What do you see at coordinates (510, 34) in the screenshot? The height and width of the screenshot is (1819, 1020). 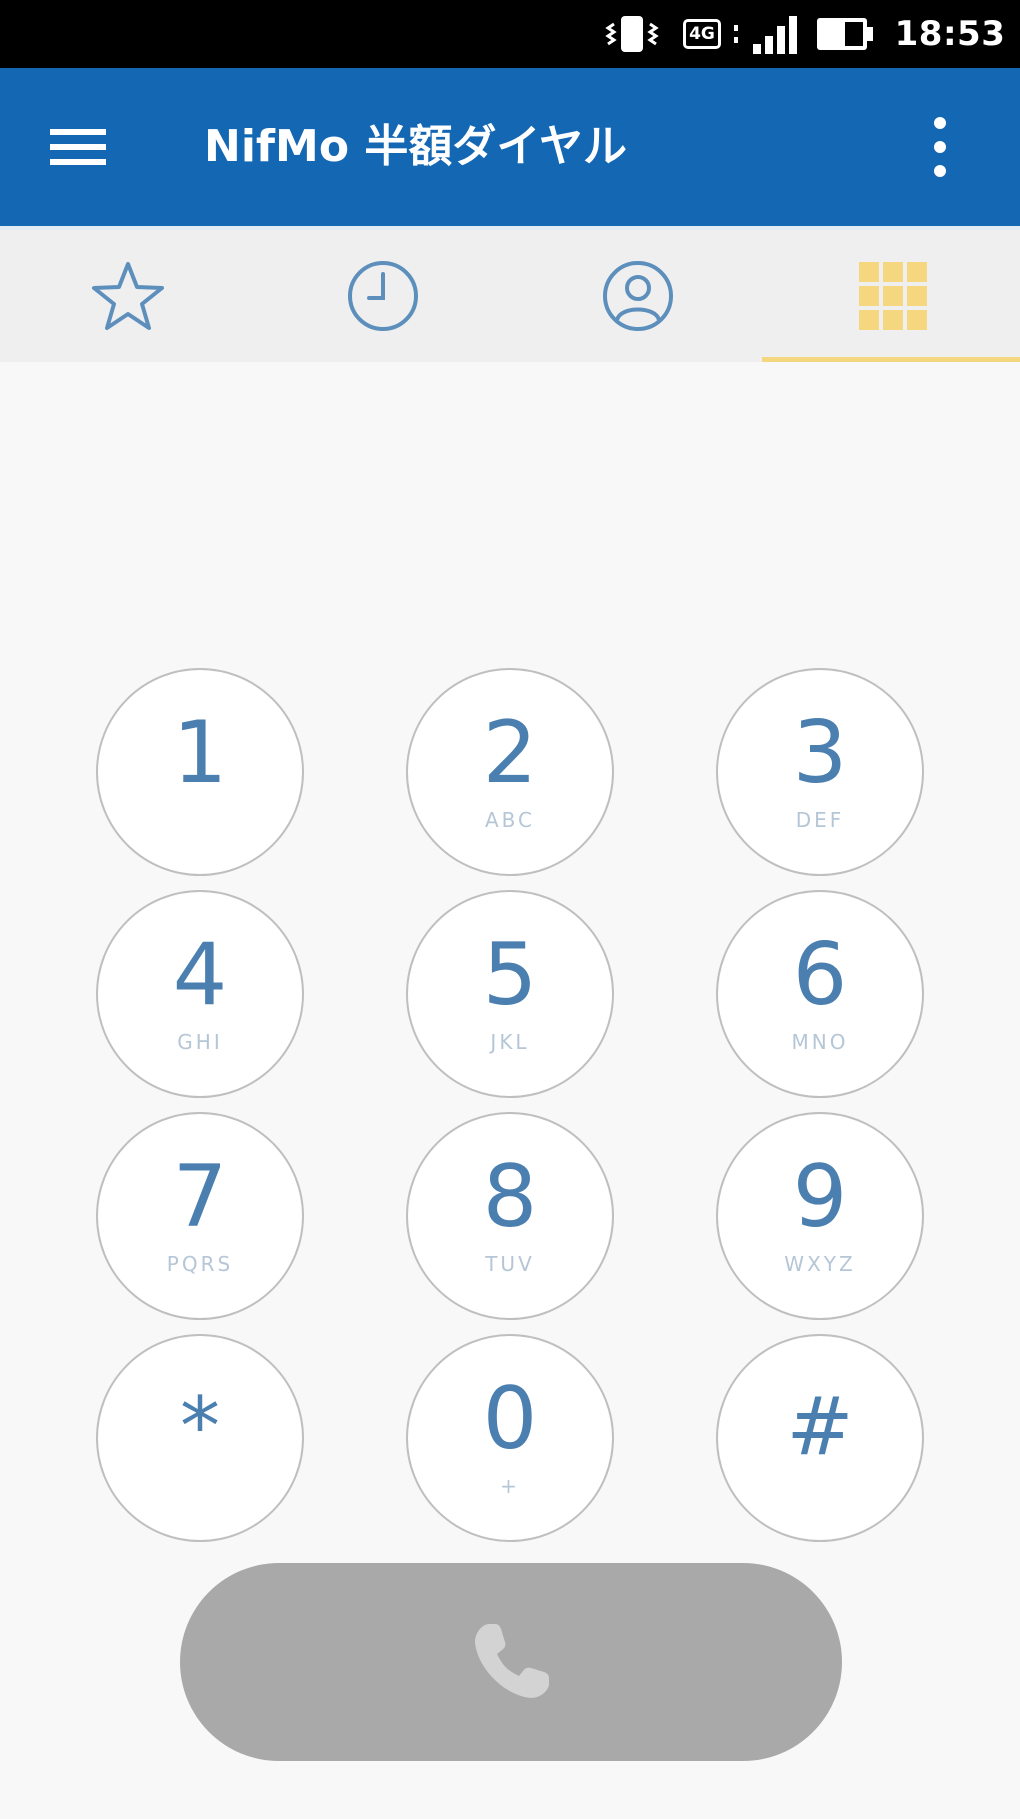 I see `status-bar: 4G 18:53` at bounding box center [510, 34].